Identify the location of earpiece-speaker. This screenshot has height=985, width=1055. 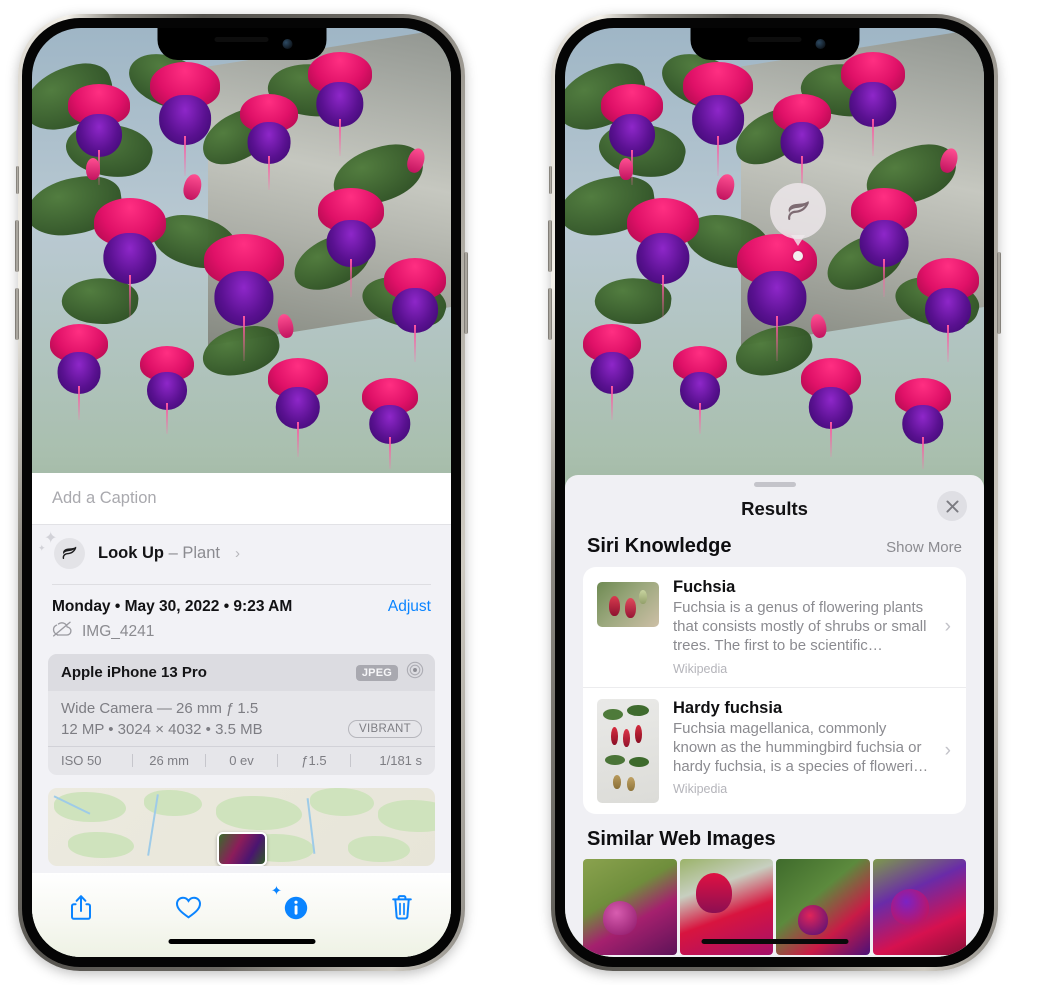
(774, 39).